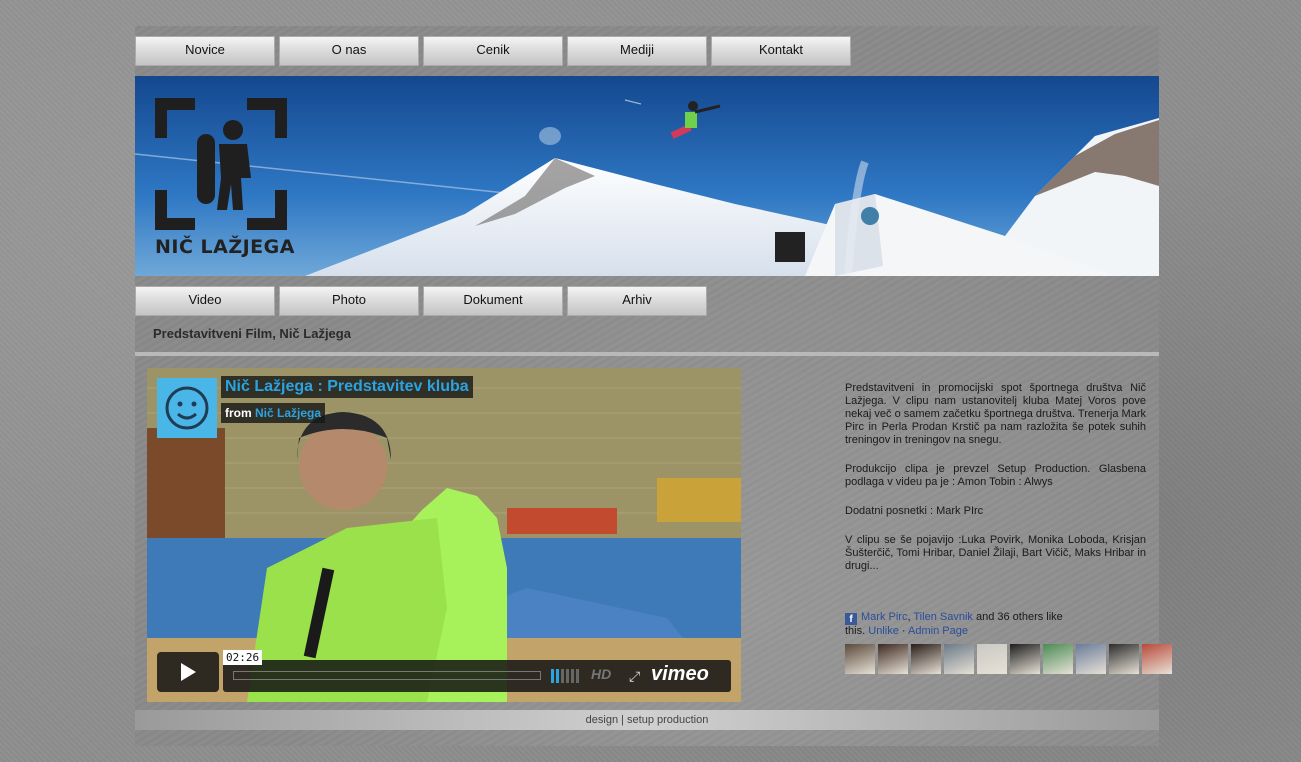 The image size is (1301, 762). I want to click on play-button, so click(188, 672).